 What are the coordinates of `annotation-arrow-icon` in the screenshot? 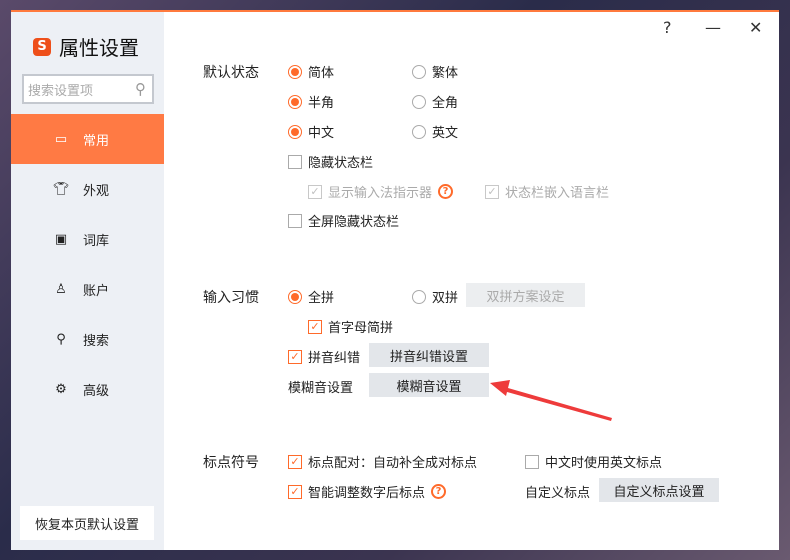 It's located at (551, 400).